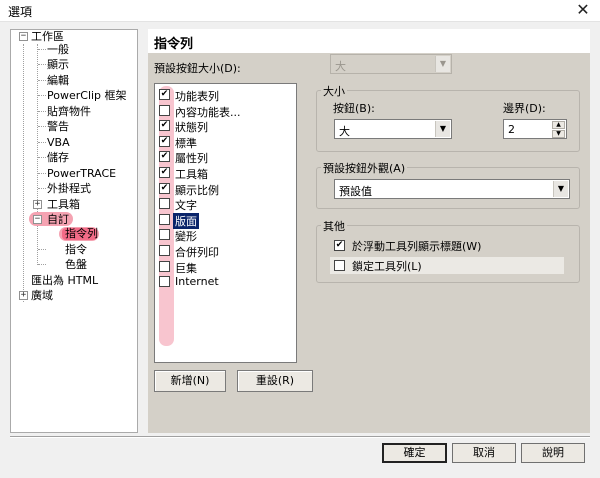 The width and height of the screenshot is (600, 478). Describe the element at coordinates (186, 237) in the screenshot. I see `commandbar-item-label: 變形` at that location.